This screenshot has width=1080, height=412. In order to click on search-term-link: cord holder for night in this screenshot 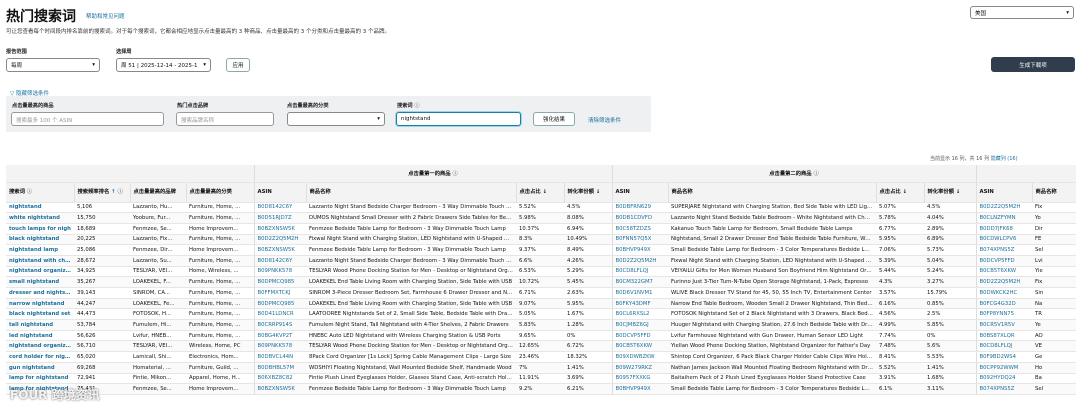, I will do `click(40, 357)`.